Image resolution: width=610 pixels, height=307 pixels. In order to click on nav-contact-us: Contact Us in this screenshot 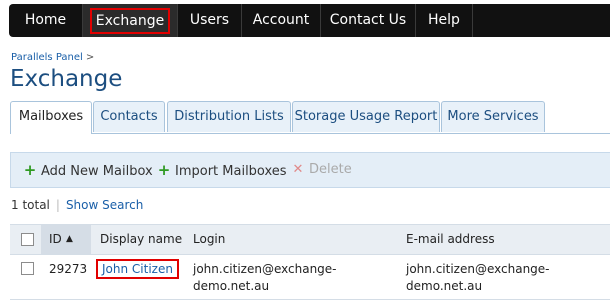, I will do `click(368, 20)`.